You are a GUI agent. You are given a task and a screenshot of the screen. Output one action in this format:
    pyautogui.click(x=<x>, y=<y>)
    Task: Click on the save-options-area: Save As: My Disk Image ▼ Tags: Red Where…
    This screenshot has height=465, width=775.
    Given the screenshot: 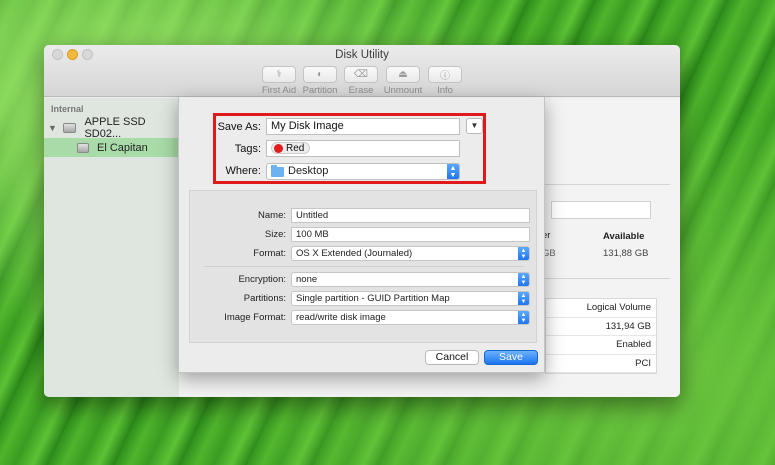 What is the action you would take?
    pyautogui.click(x=361, y=143)
    